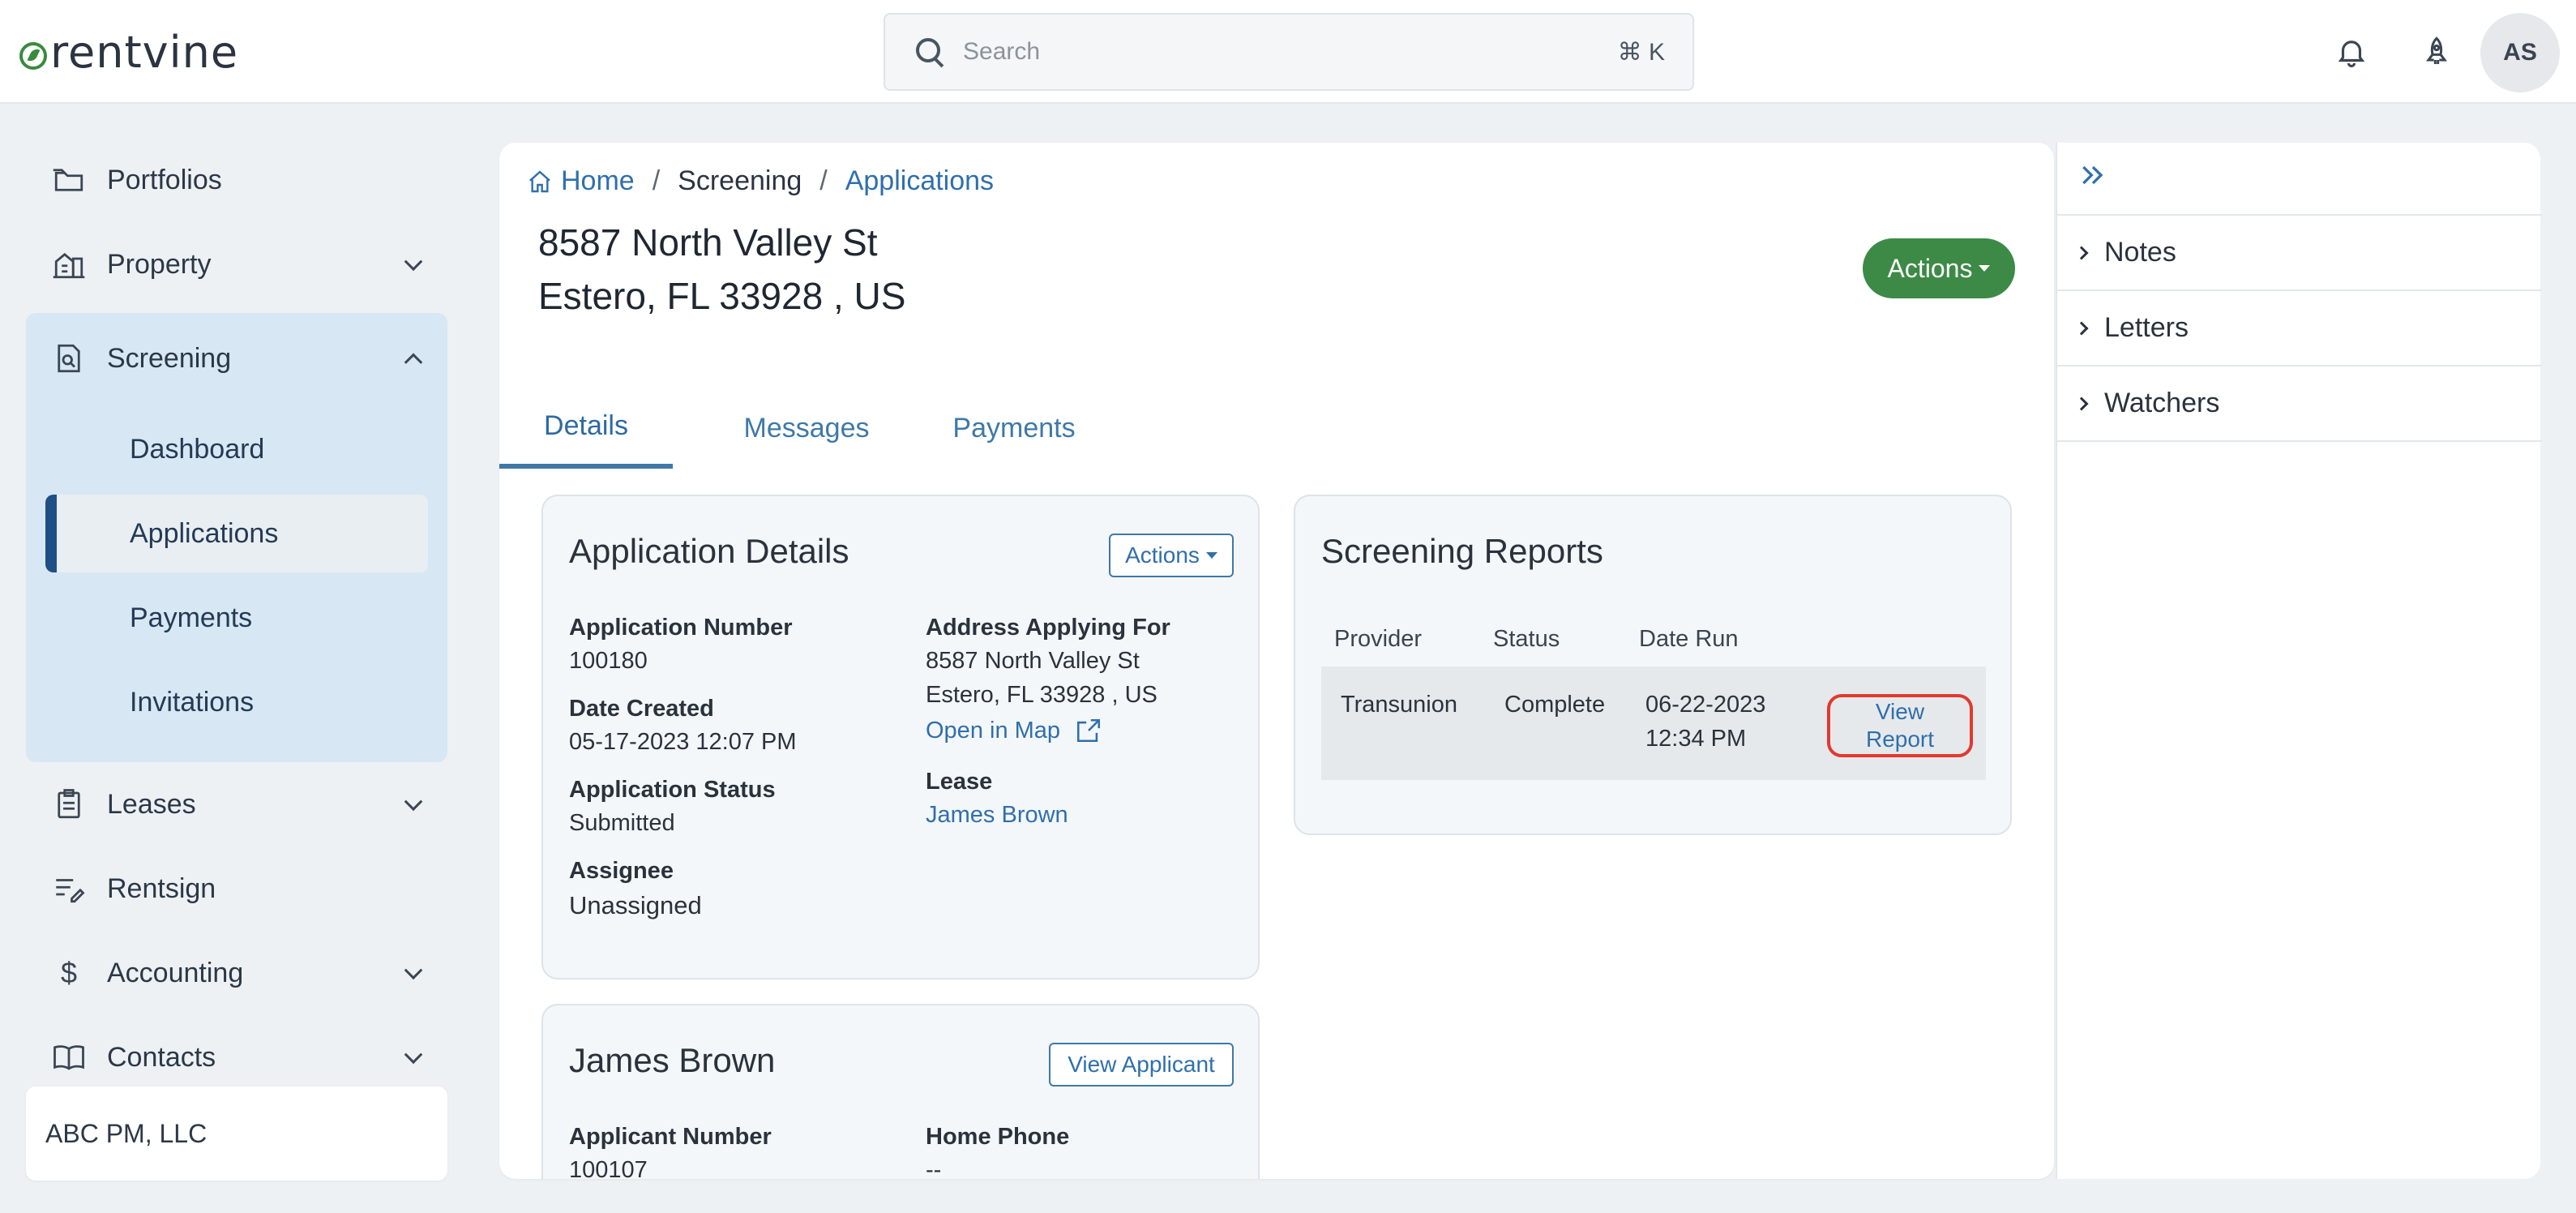  I want to click on home-phone-label: Home Phone, so click(998, 1137).